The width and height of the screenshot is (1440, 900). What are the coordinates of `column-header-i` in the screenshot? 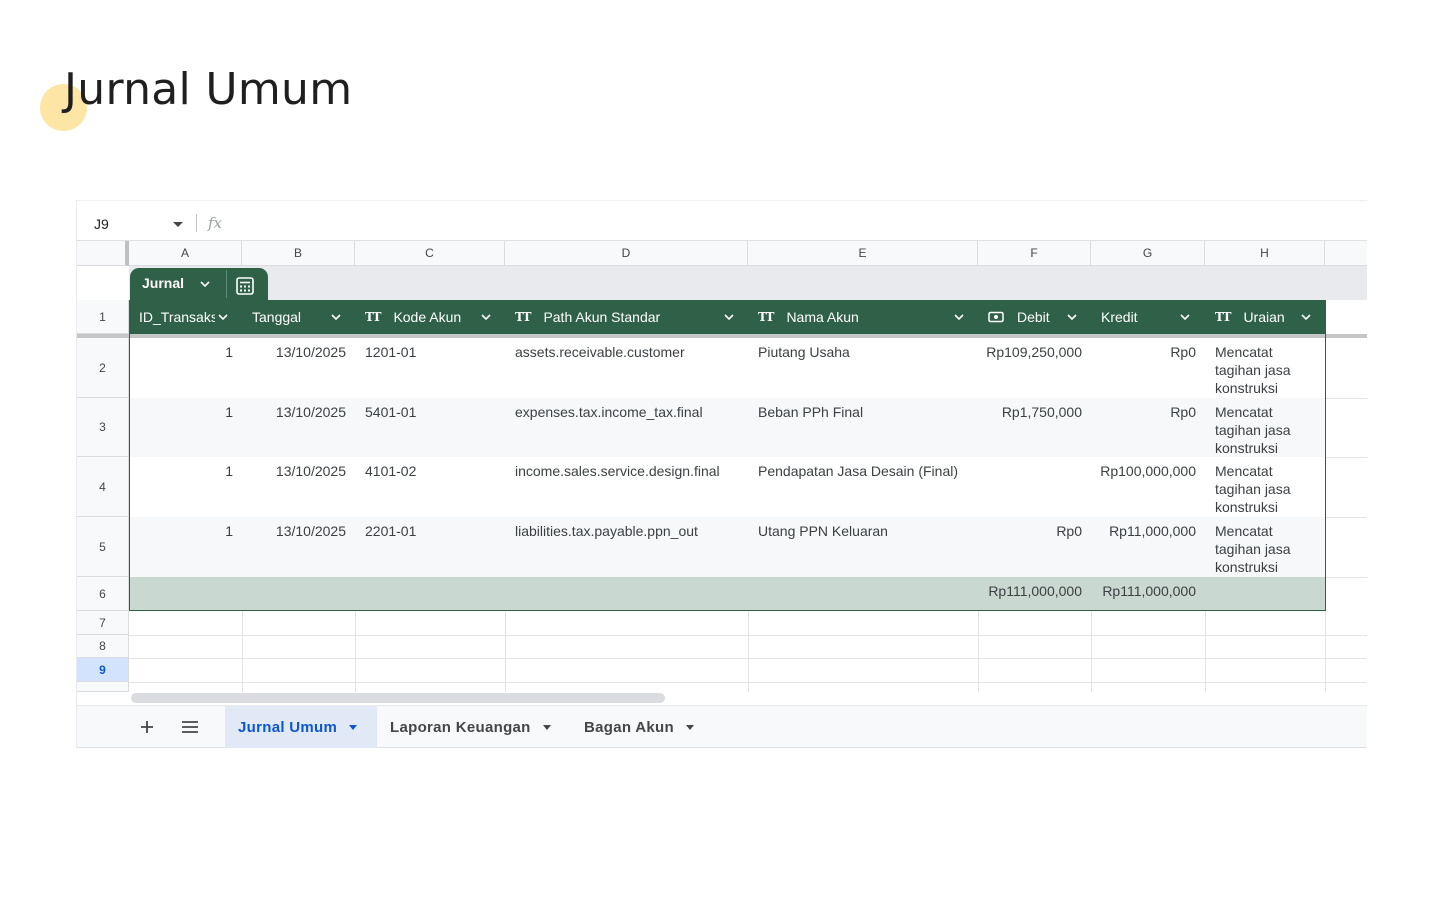 It's located at (1346, 253).